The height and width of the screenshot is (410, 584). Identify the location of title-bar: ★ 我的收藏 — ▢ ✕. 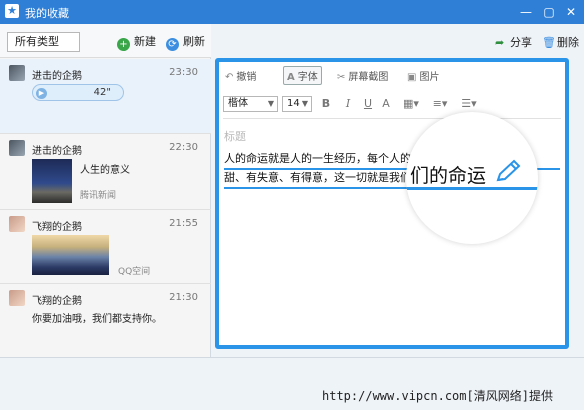
(292, 12).